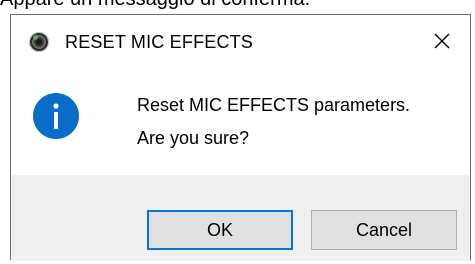 This screenshot has width=475, height=264. What do you see at coordinates (274, 105) in the screenshot?
I see `message-line-1: Reset MIC EFFECTS parameters.` at bounding box center [274, 105].